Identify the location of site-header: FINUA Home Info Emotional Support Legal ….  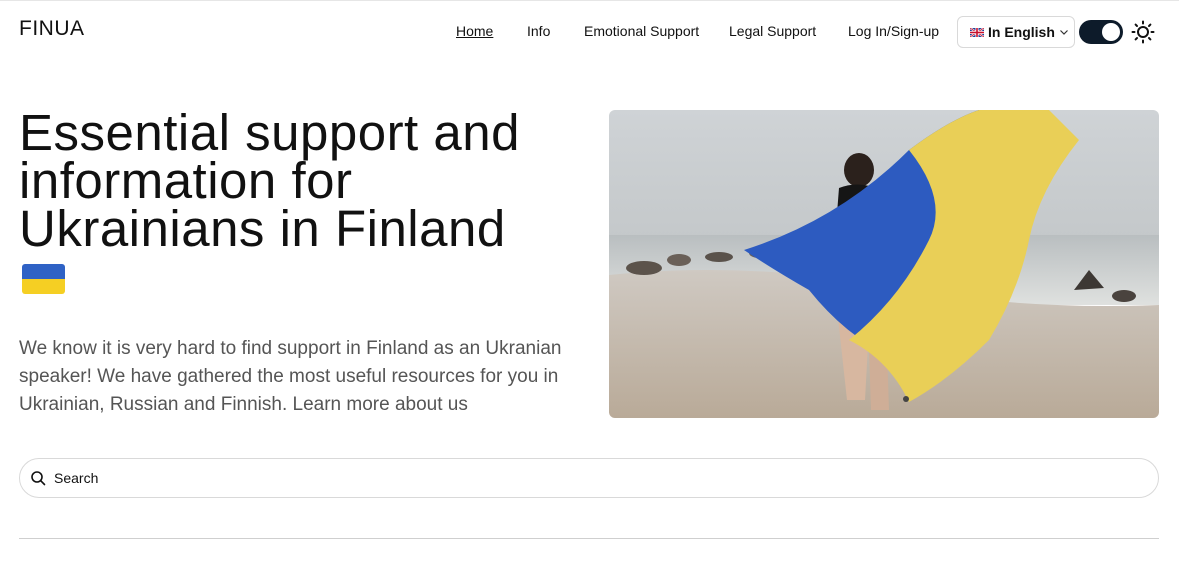
(589, 31).